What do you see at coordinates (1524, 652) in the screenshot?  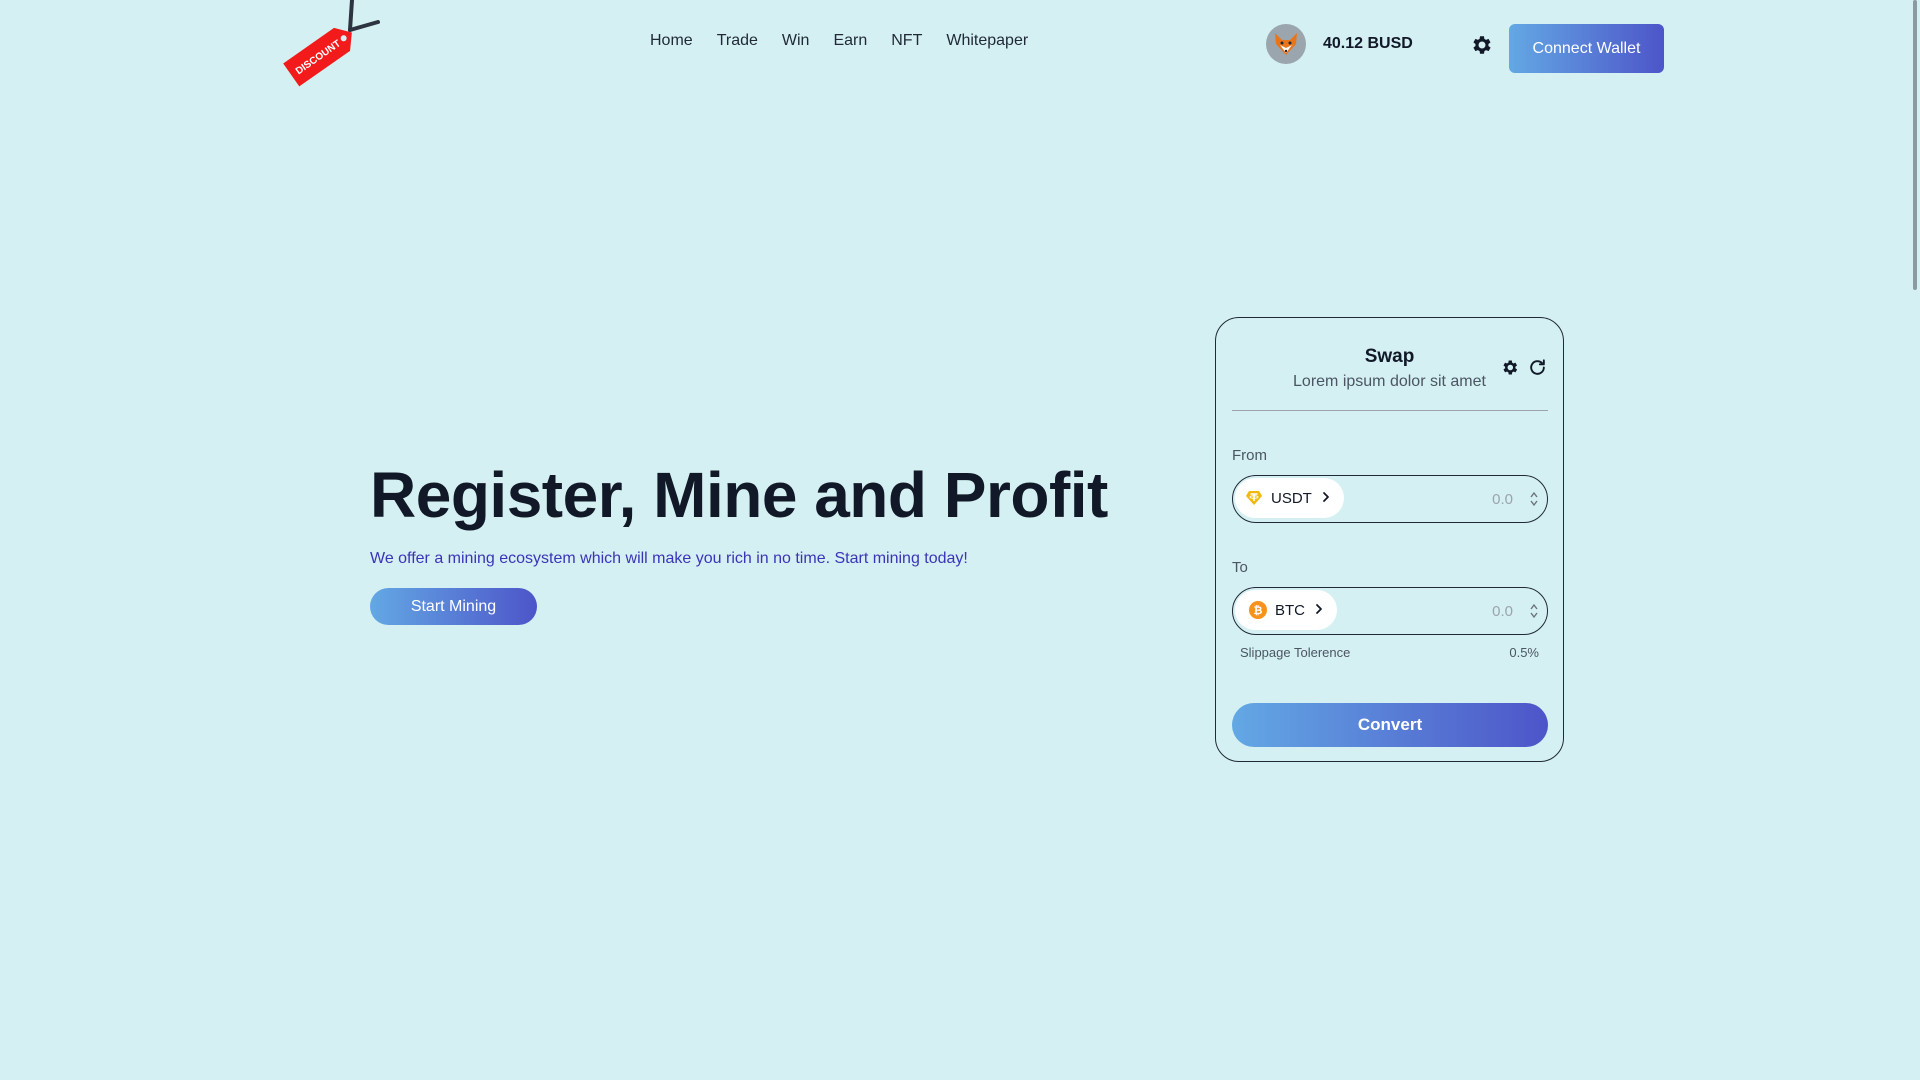 I see `slippage-value: 0.5%` at bounding box center [1524, 652].